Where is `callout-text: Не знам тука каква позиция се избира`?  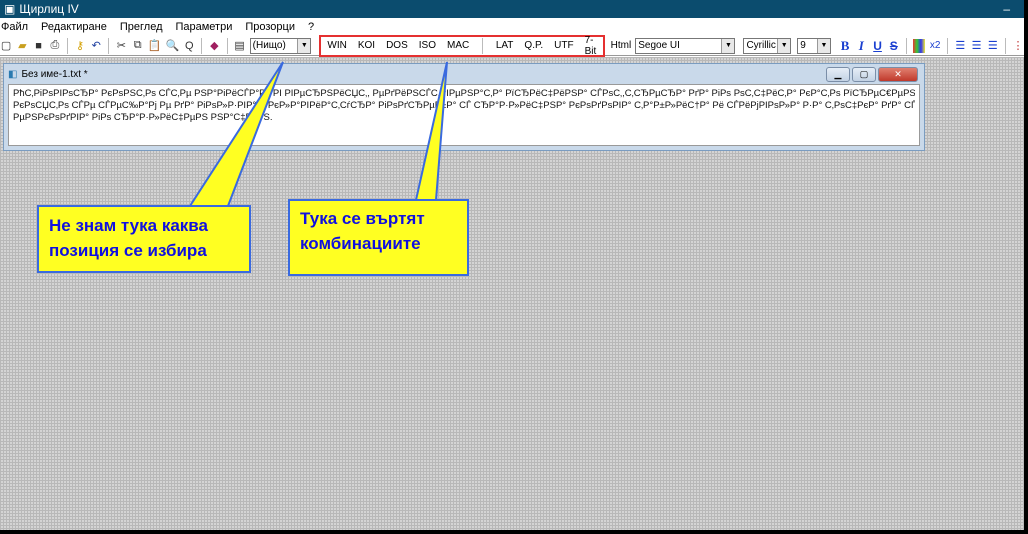 callout-text: Не знам тука каква позиция се избира is located at coordinates (128, 238).